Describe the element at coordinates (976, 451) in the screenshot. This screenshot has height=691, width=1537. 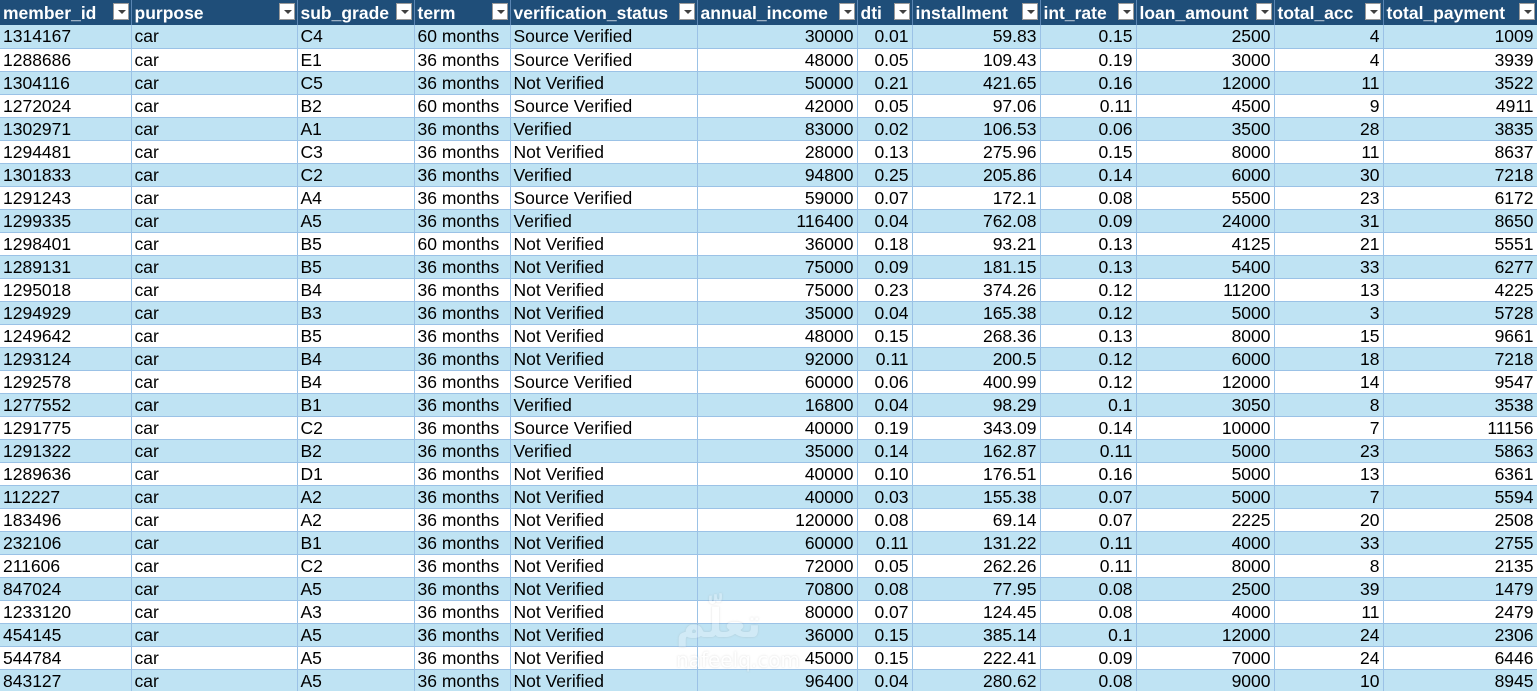
I see `cell-installment: 162.87` at that location.